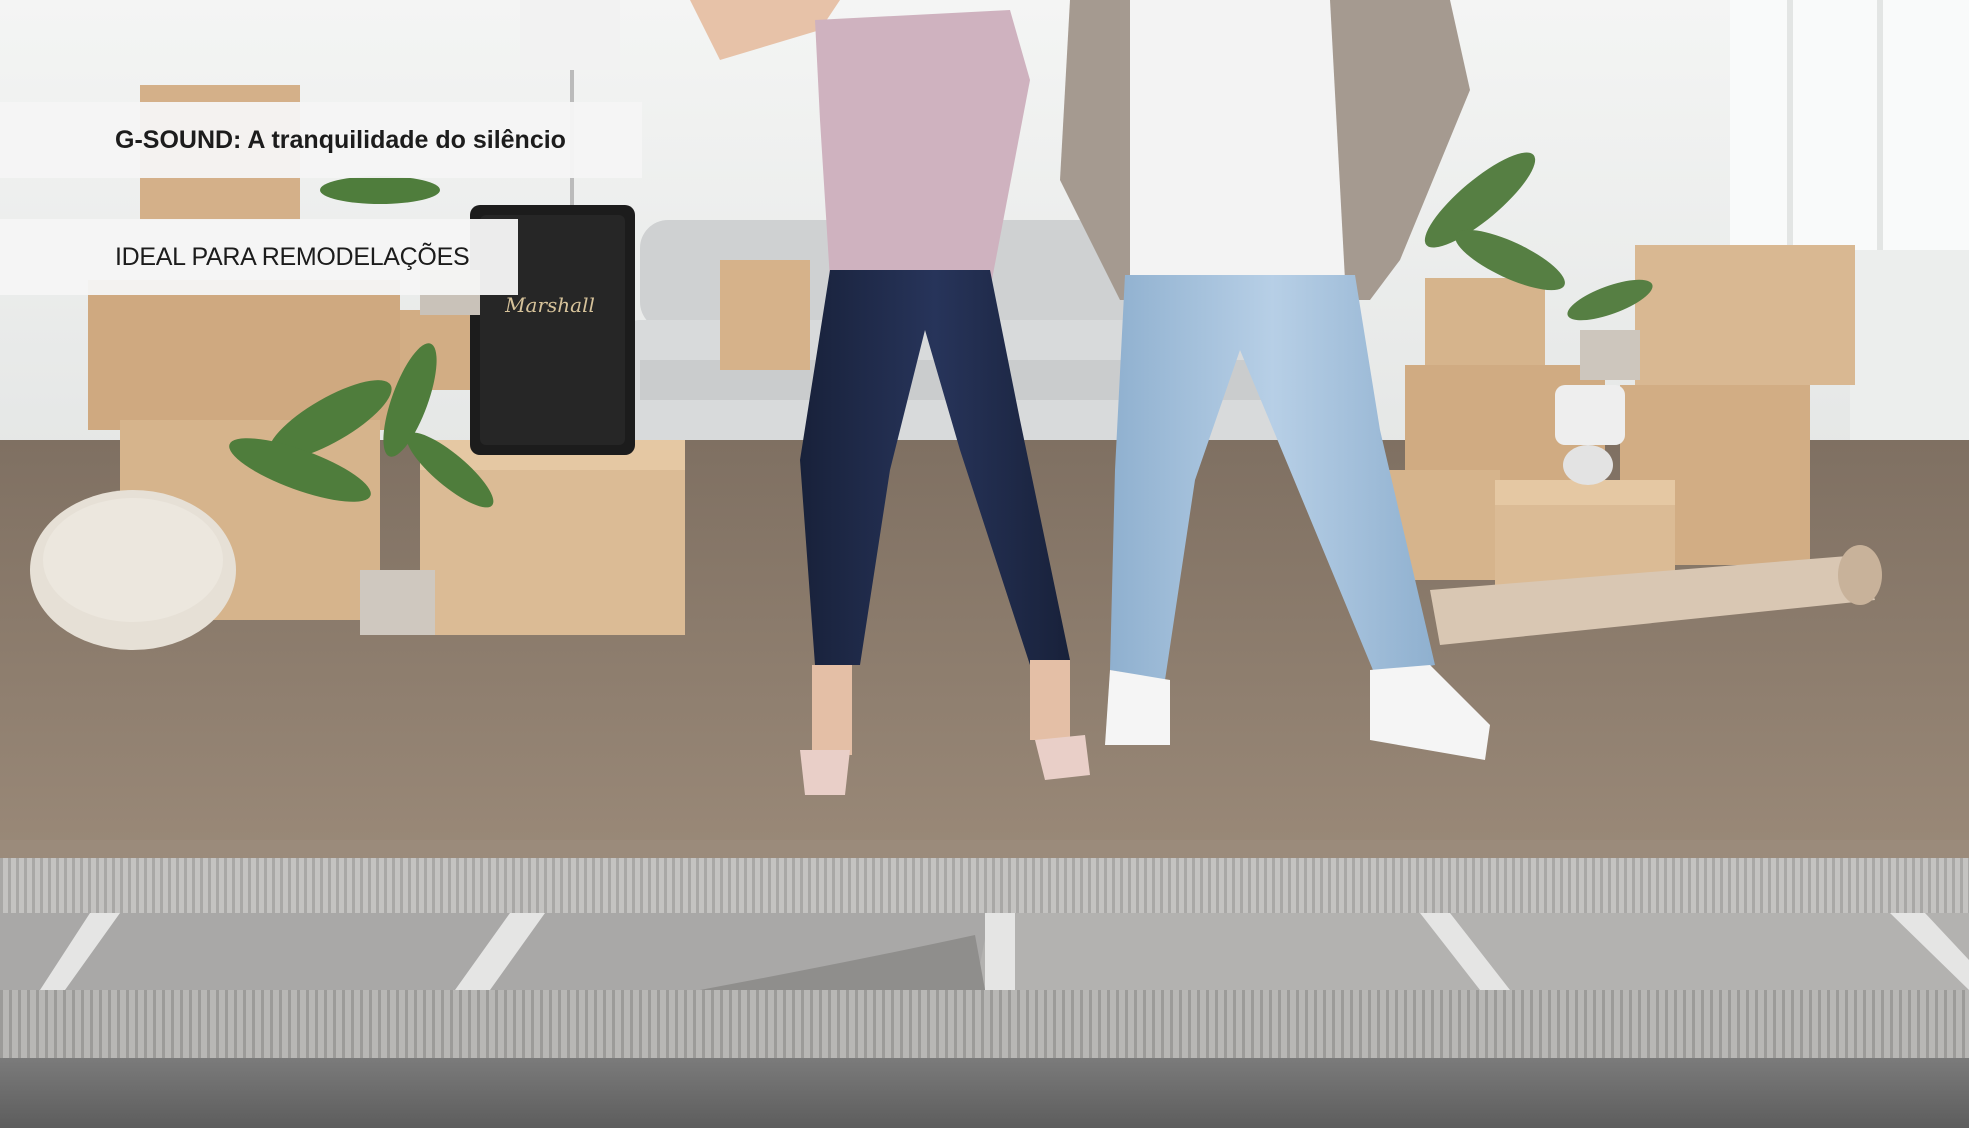 The width and height of the screenshot is (1969, 1128). I want to click on subtitle-banner: IDEAL PARA REMODELAÇÕES, so click(259, 257).